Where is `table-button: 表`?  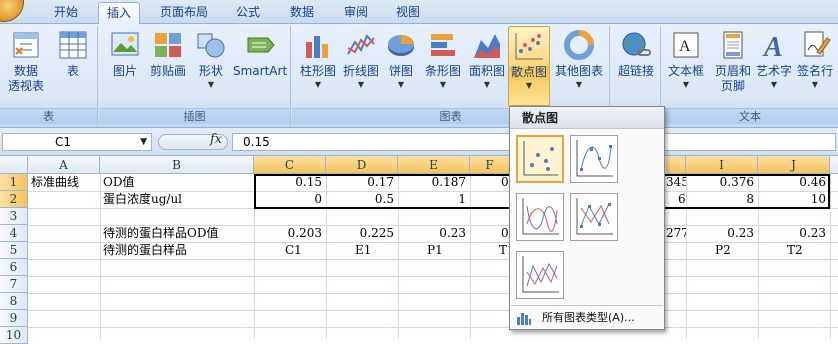 table-button: 表 is located at coordinates (73, 54).